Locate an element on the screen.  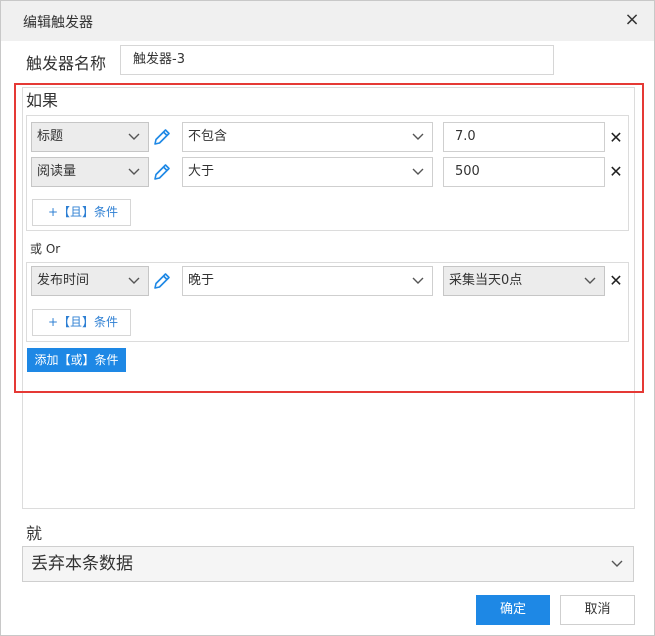
condition-value-input: 500 is located at coordinates (524, 172).